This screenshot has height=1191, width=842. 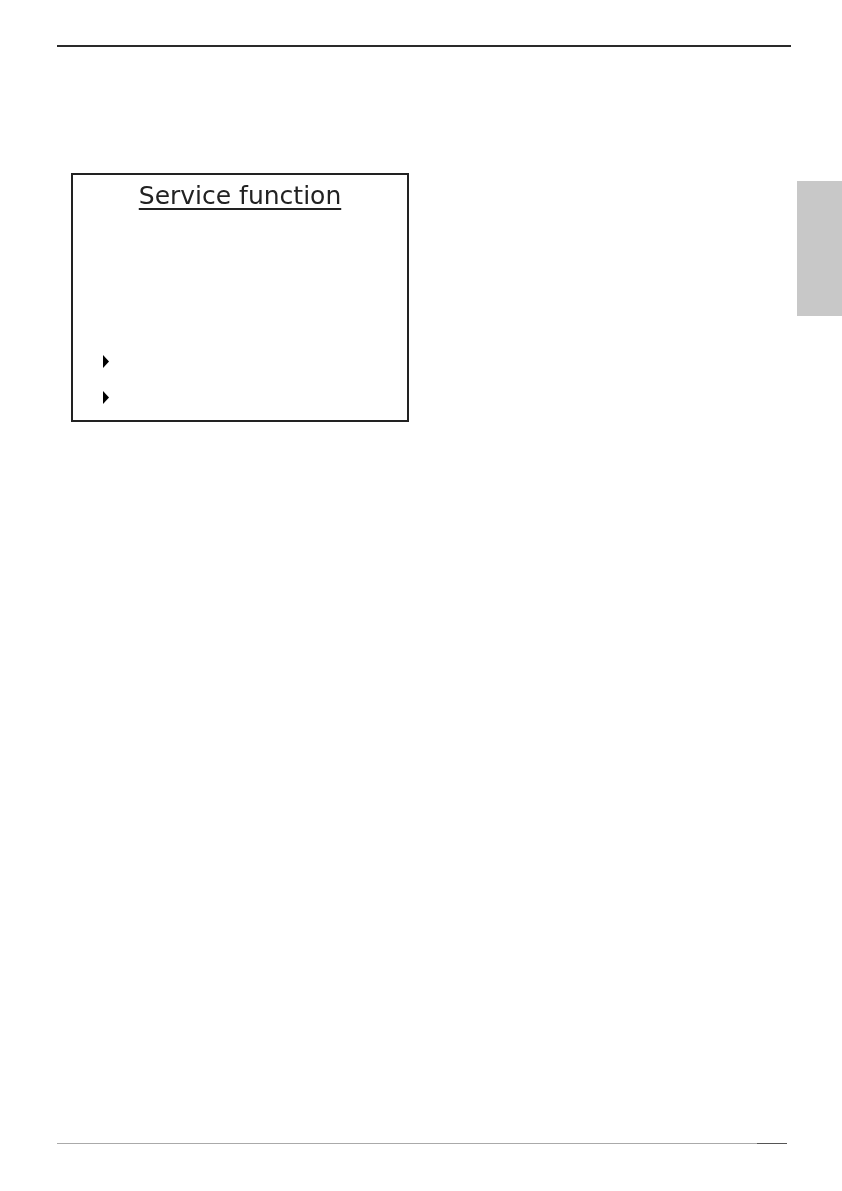 I want to click on screen-title: Service function, so click(x=240, y=196).